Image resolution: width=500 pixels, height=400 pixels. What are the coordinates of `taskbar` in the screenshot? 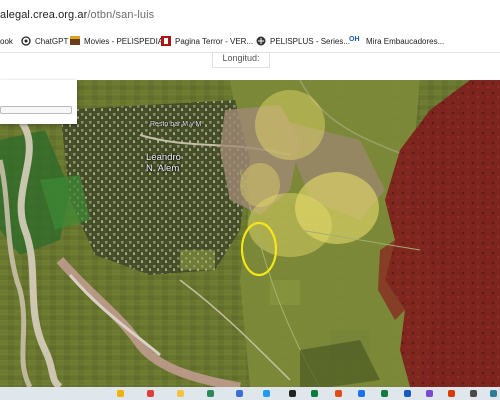 It's located at (250, 393).